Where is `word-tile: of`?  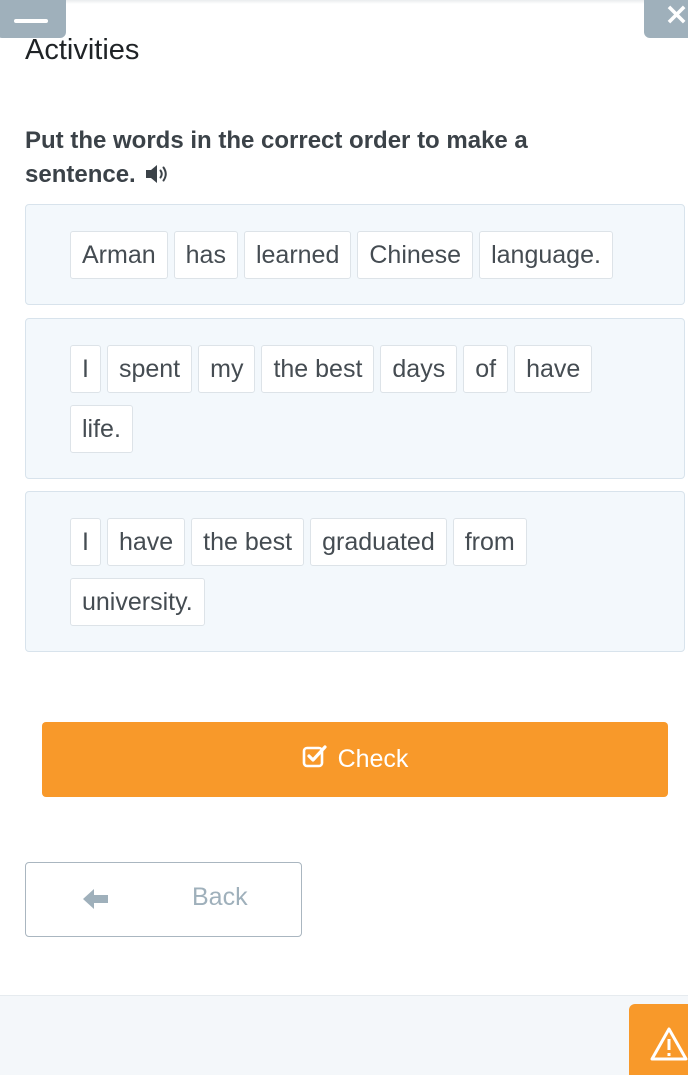 word-tile: of is located at coordinates (486, 369).